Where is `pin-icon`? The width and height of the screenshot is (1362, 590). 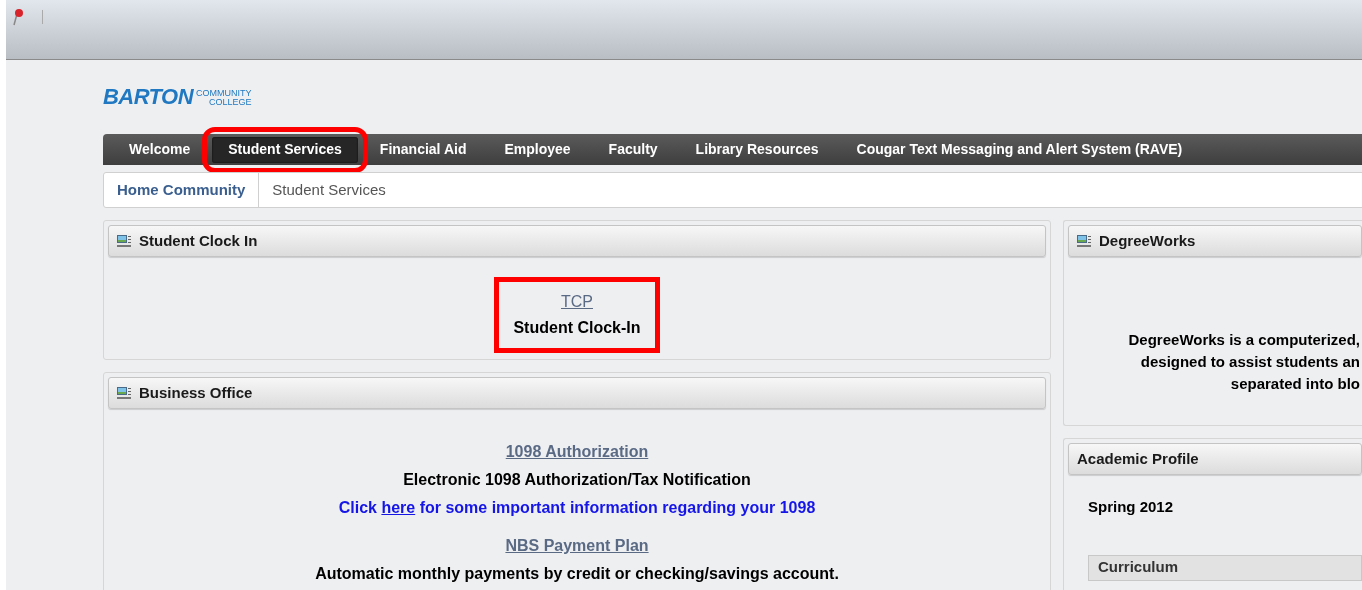 pin-icon is located at coordinates (19, 17).